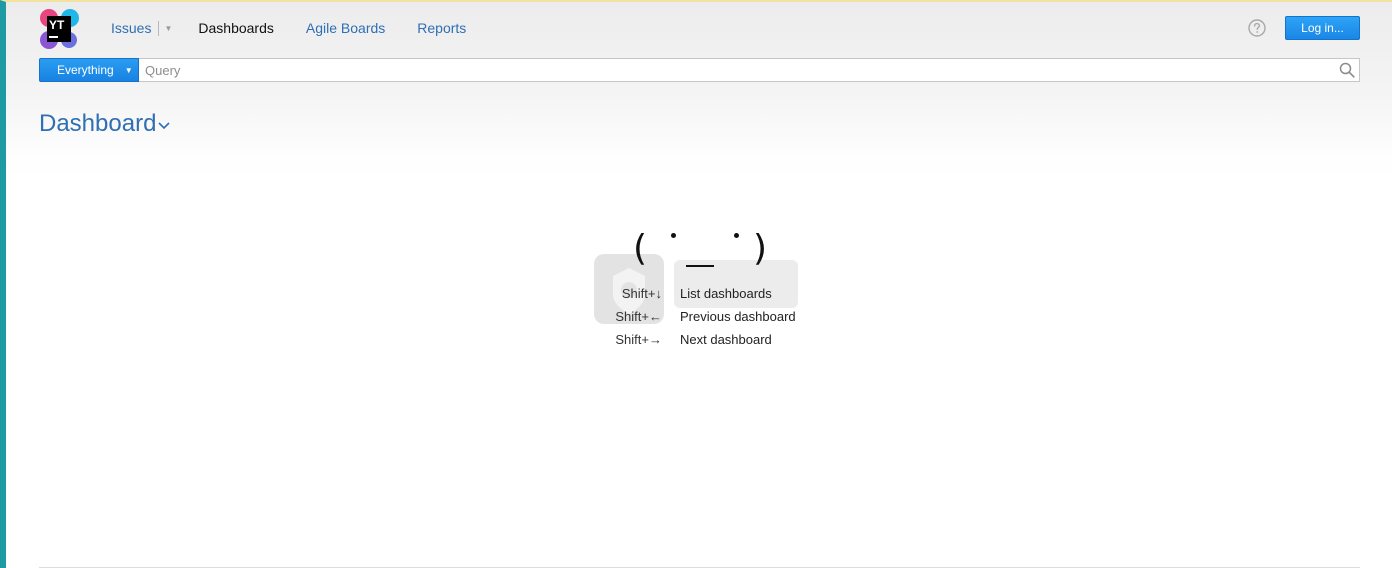  Describe the element at coordinates (57, 25) in the screenshot. I see `logo-text: YT` at that location.